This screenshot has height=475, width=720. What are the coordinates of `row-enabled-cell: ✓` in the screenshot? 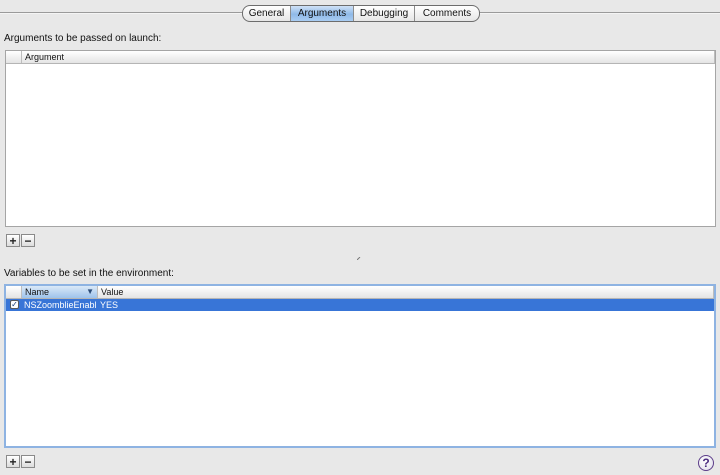 It's located at (14, 305).